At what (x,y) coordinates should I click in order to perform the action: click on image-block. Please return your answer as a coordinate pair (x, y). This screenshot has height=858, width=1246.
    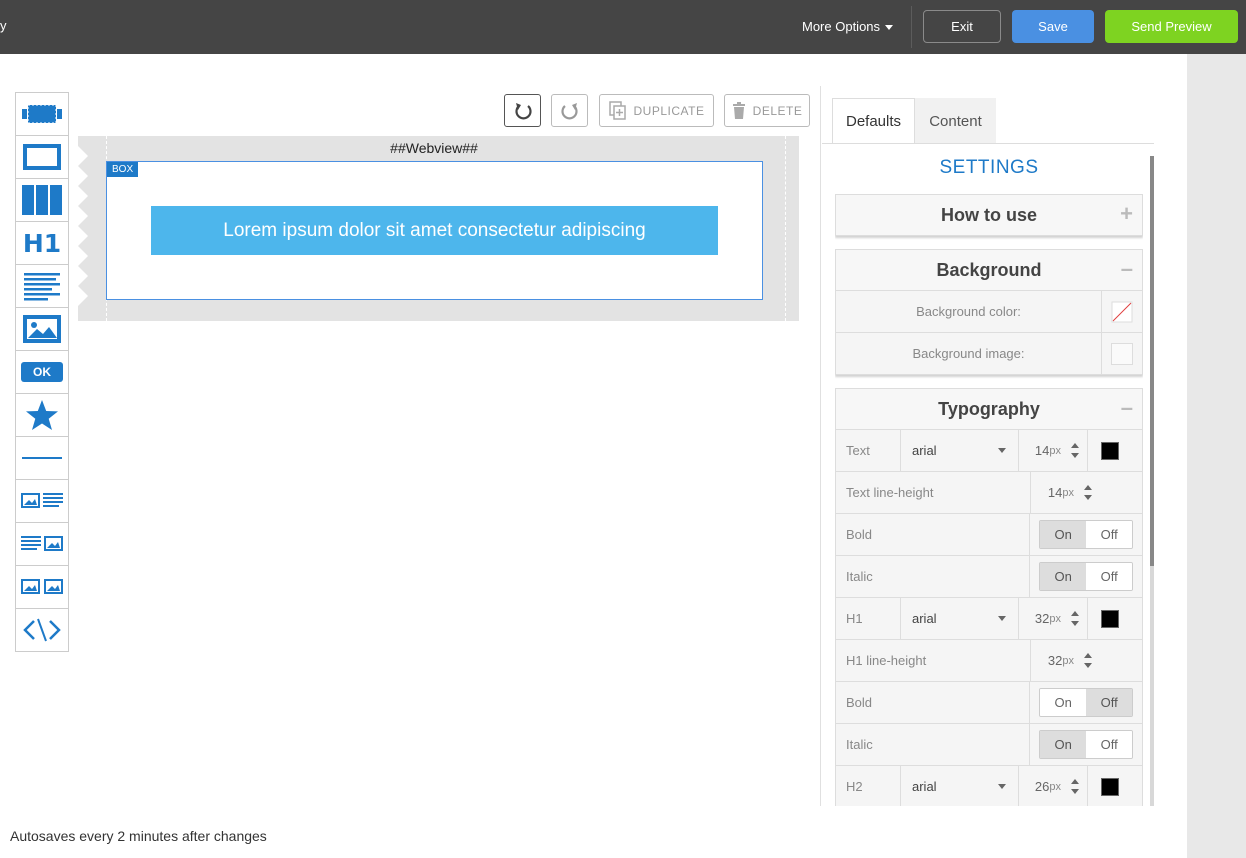
    Looking at the image, I should click on (42, 329).